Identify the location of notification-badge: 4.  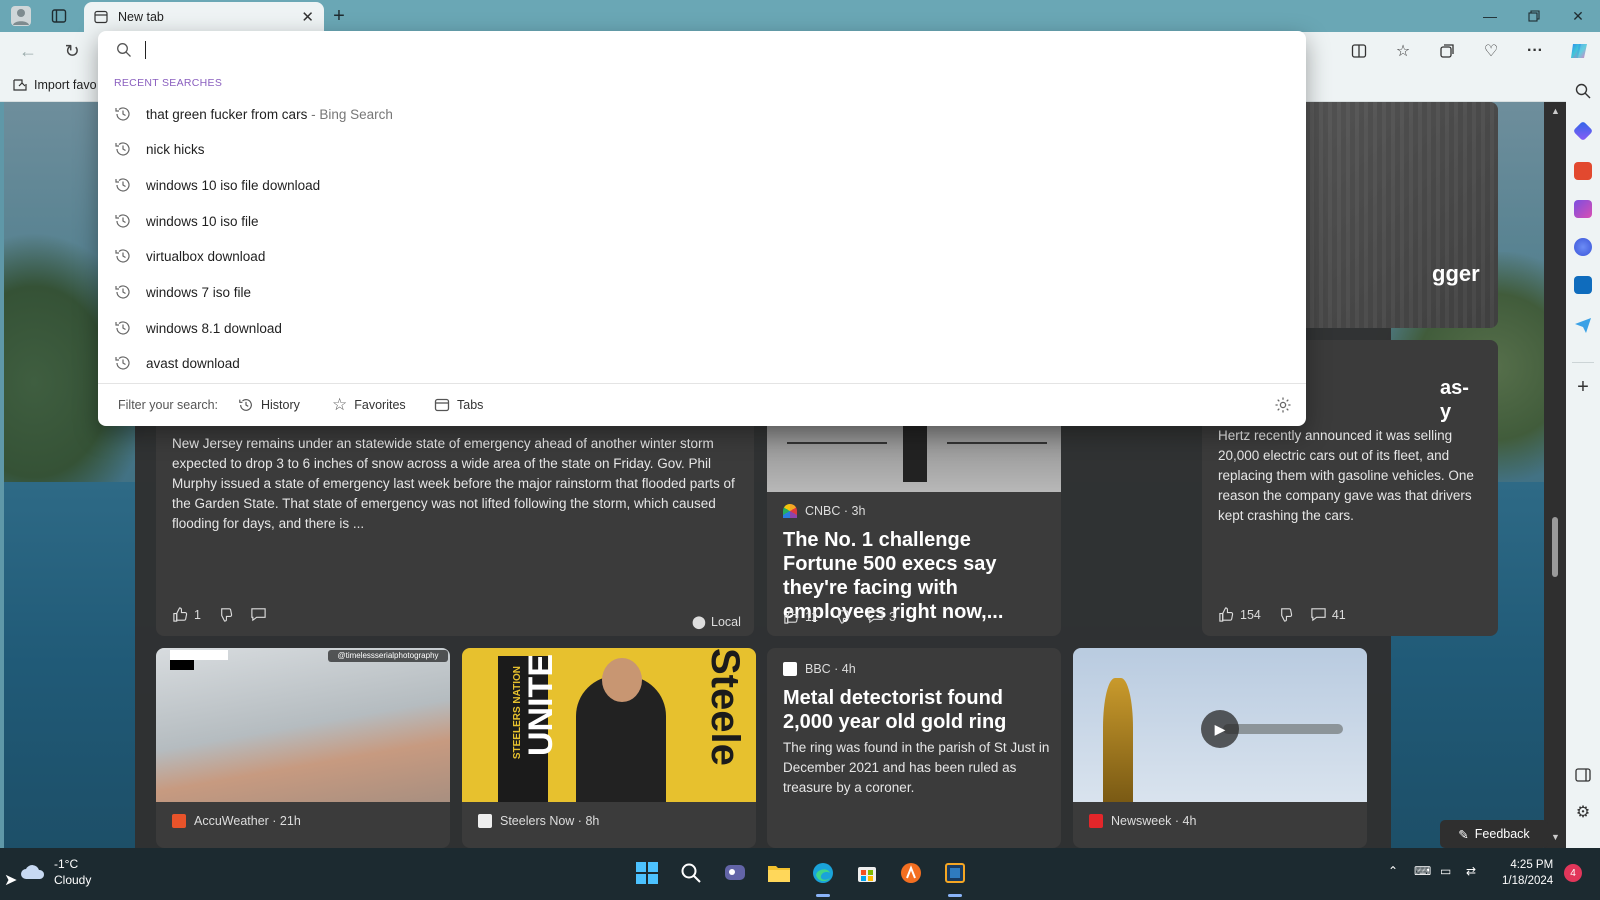
(1573, 873).